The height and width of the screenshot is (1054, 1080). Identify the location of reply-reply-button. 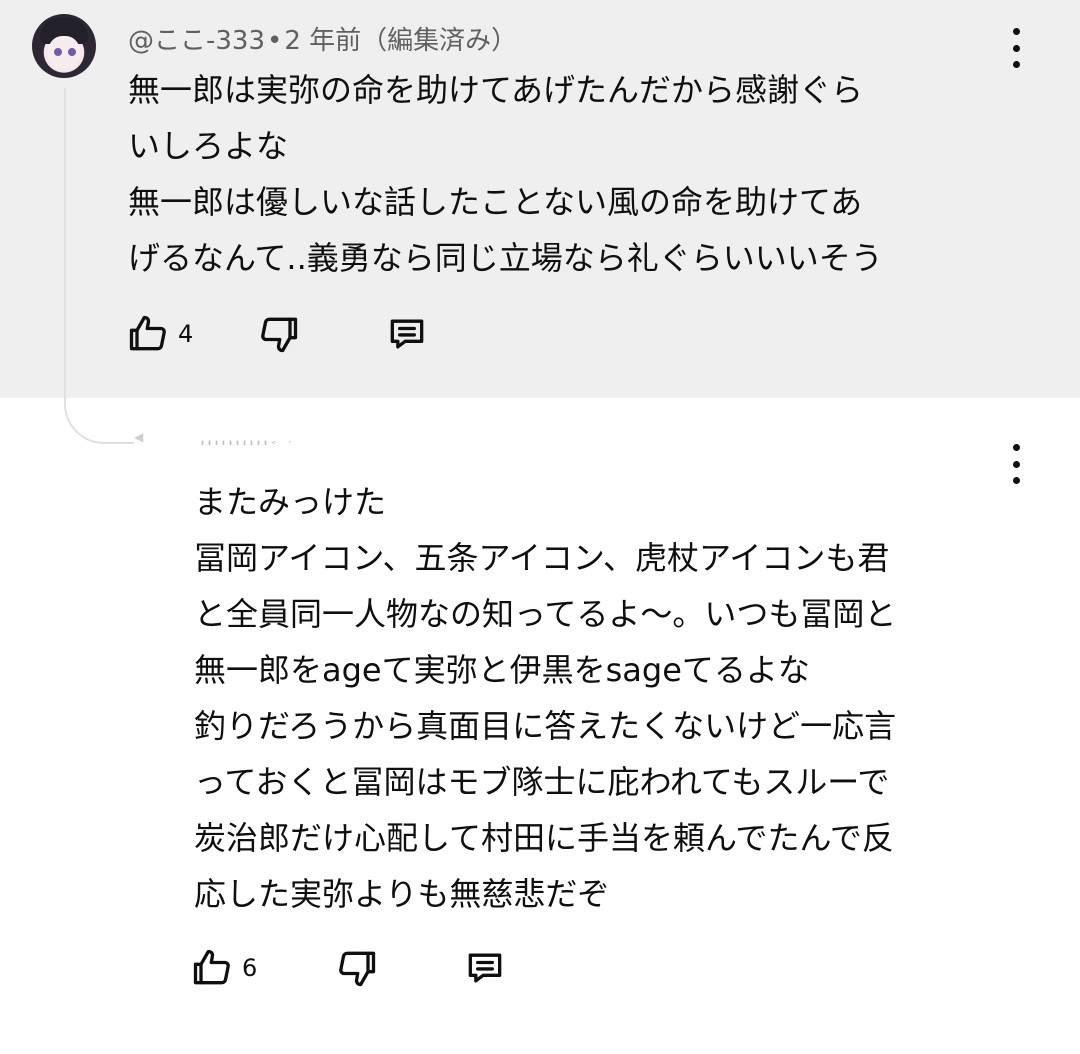
(485, 968).